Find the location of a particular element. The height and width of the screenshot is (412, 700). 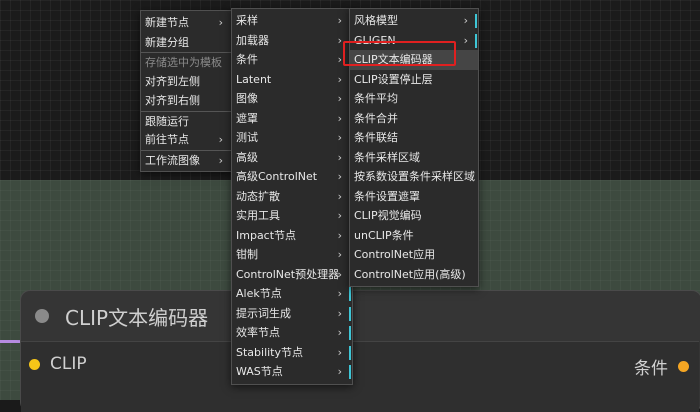

category-menu-item: WAS节点 › is located at coordinates (292, 372).